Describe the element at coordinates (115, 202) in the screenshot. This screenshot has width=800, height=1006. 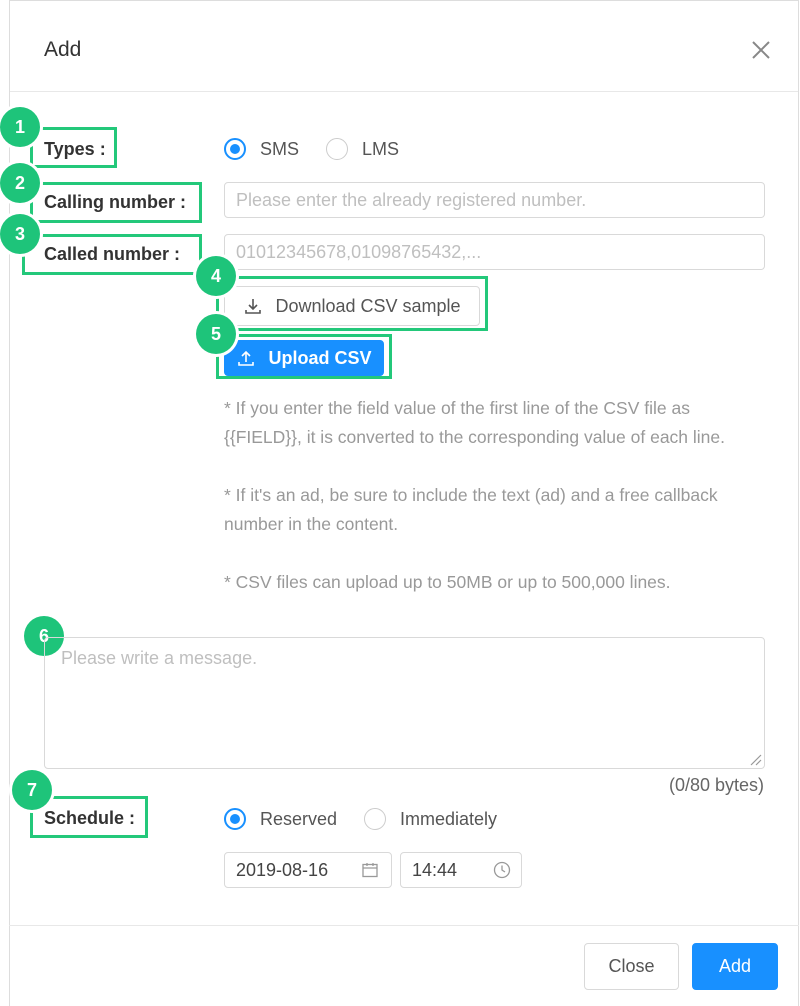
I see `calling-number-label: Calling number :` at that location.